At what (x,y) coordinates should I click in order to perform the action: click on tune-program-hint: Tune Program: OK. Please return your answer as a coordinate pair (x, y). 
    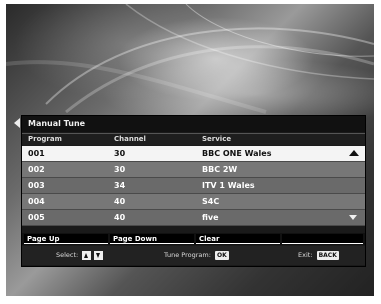
    Looking at the image, I should click on (196, 255).